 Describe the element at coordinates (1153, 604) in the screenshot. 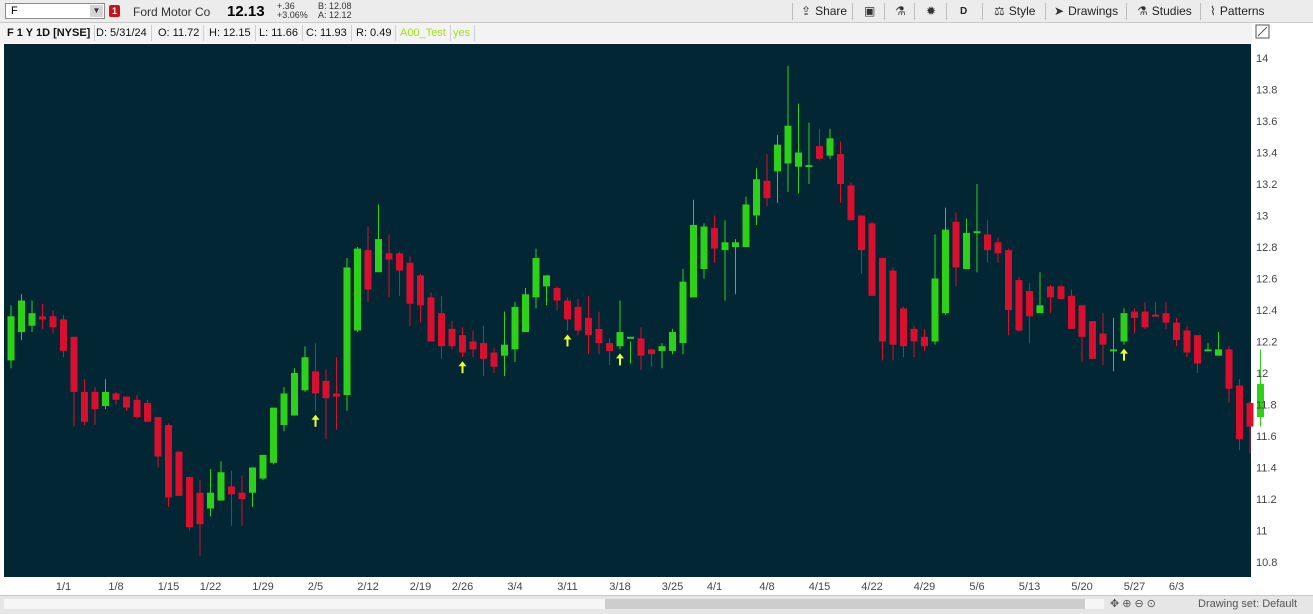

I see `zoom-reset-icon: ⊙` at that location.